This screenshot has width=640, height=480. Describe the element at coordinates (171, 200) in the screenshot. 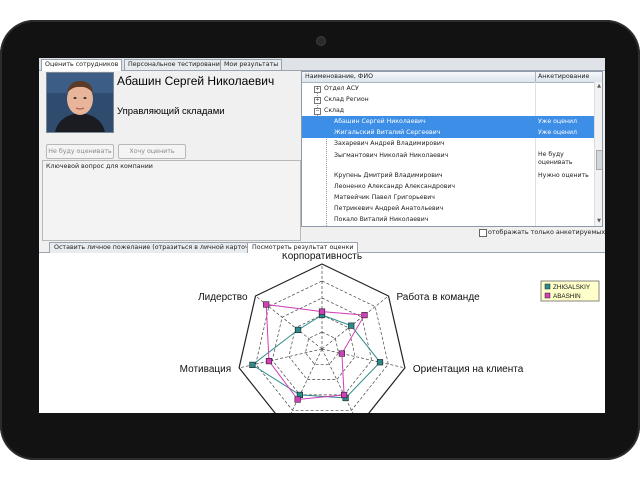

I see `key-question-box: Ключевой вопрос для компании` at that location.